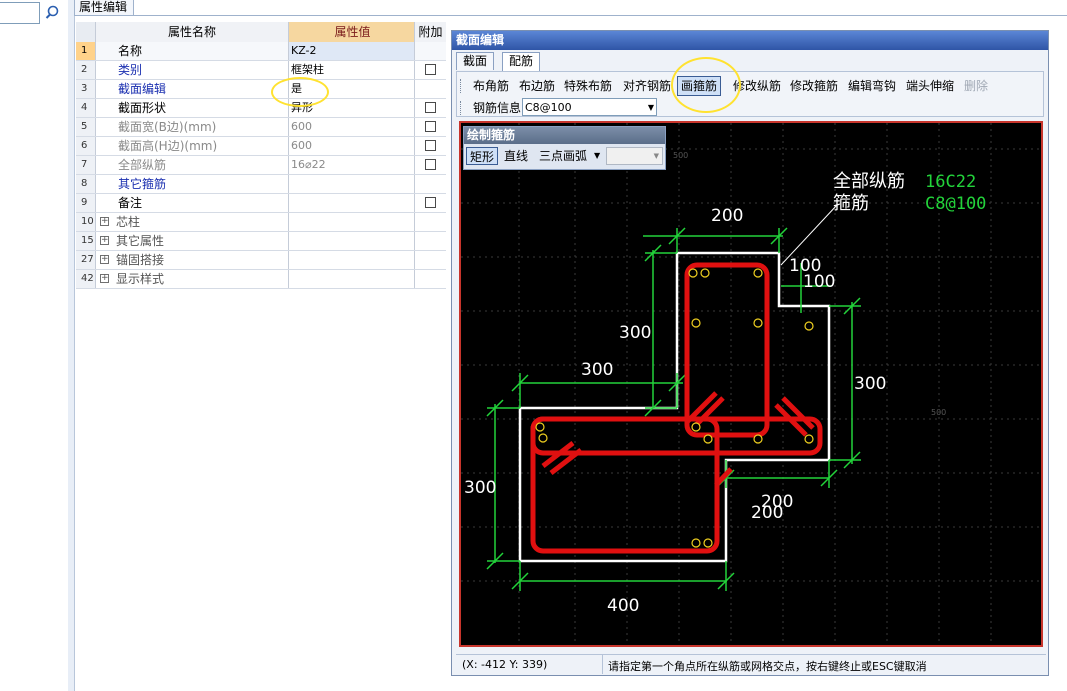 The width and height of the screenshot is (1067, 691). Describe the element at coordinates (86, 279) in the screenshot. I see `row-number: 42` at that location.